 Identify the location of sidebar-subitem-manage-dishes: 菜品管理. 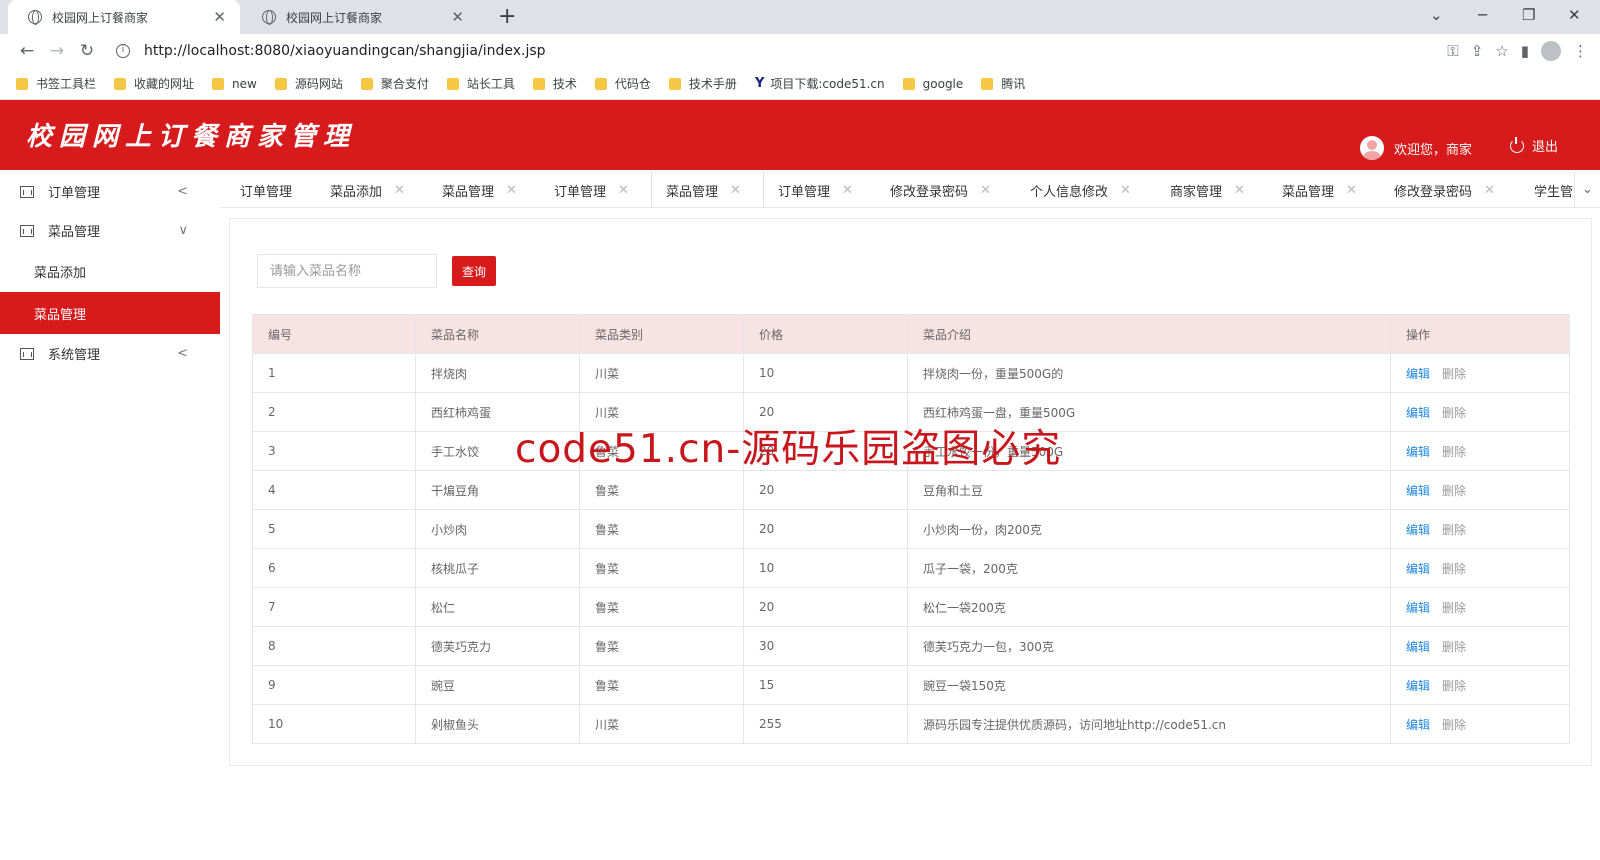
(110, 313).